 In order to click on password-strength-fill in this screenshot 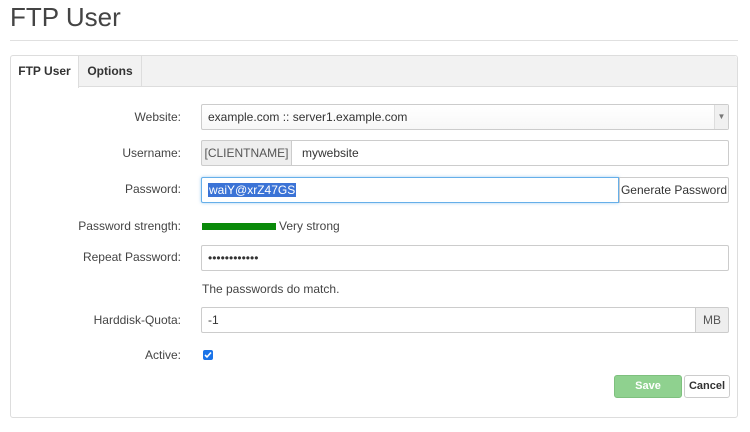, I will do `click(239, 226)`.